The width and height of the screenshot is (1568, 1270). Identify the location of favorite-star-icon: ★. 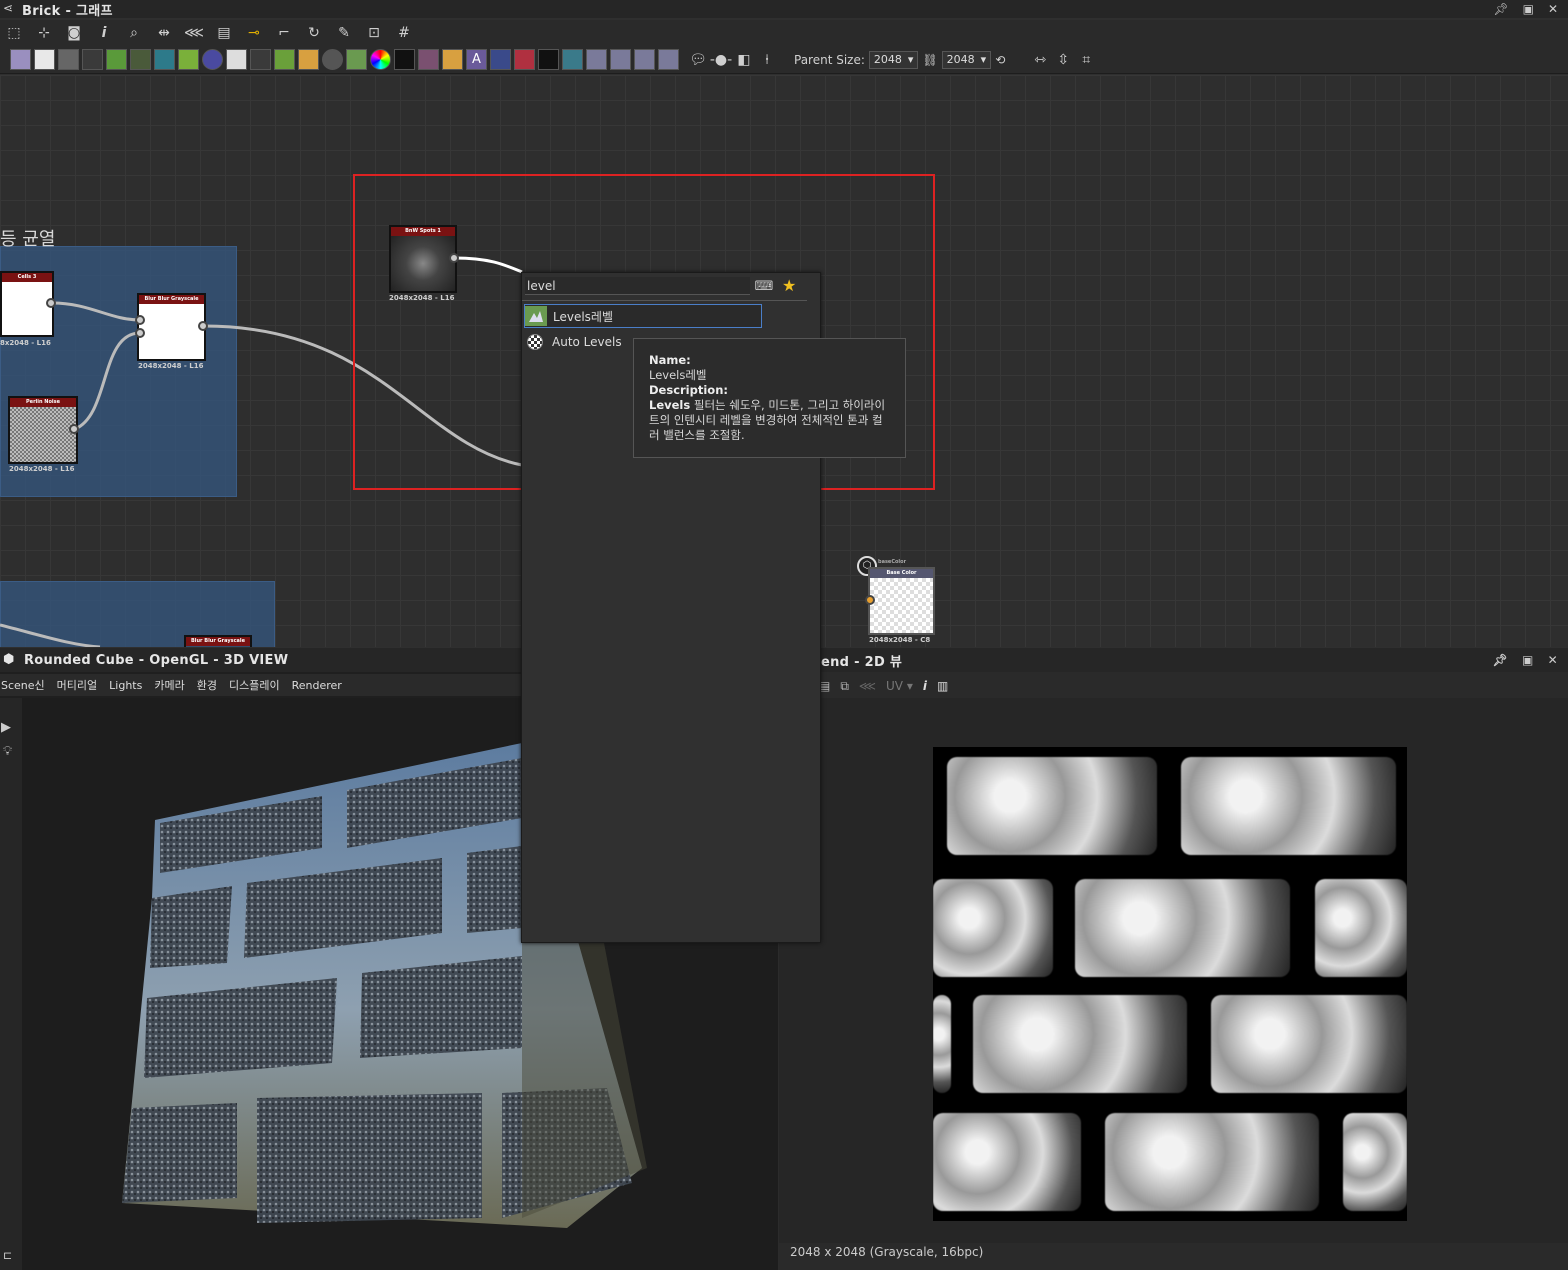
(789, 285).